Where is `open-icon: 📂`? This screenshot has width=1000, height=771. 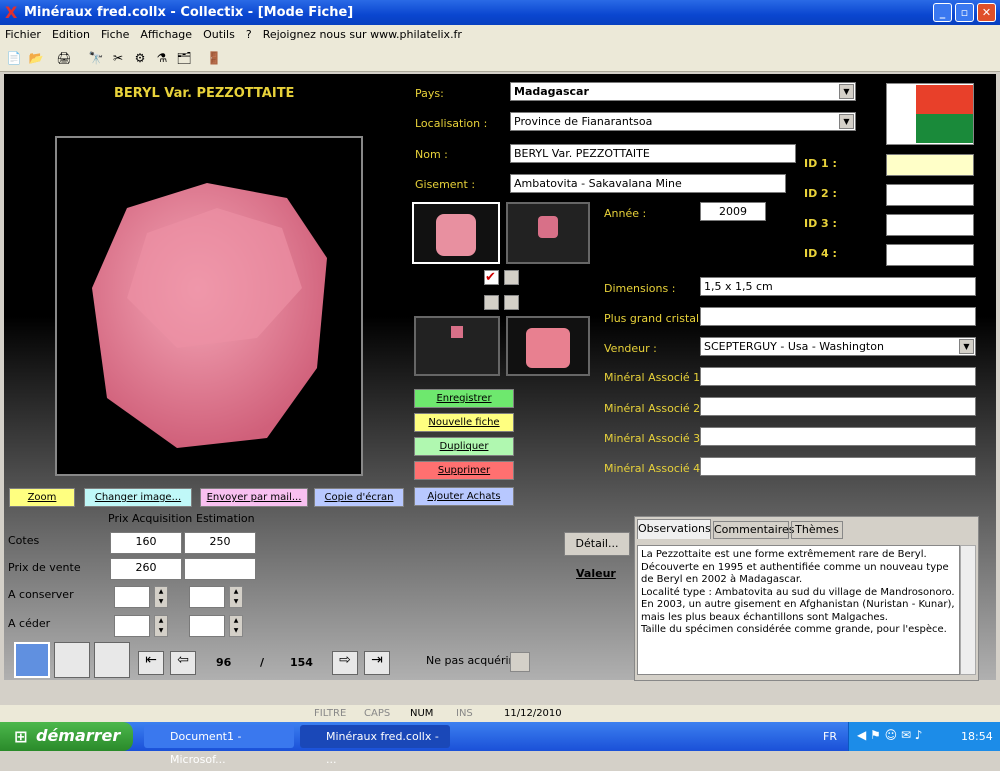
open-icon: 📂 is located at coordinates (36, 58).